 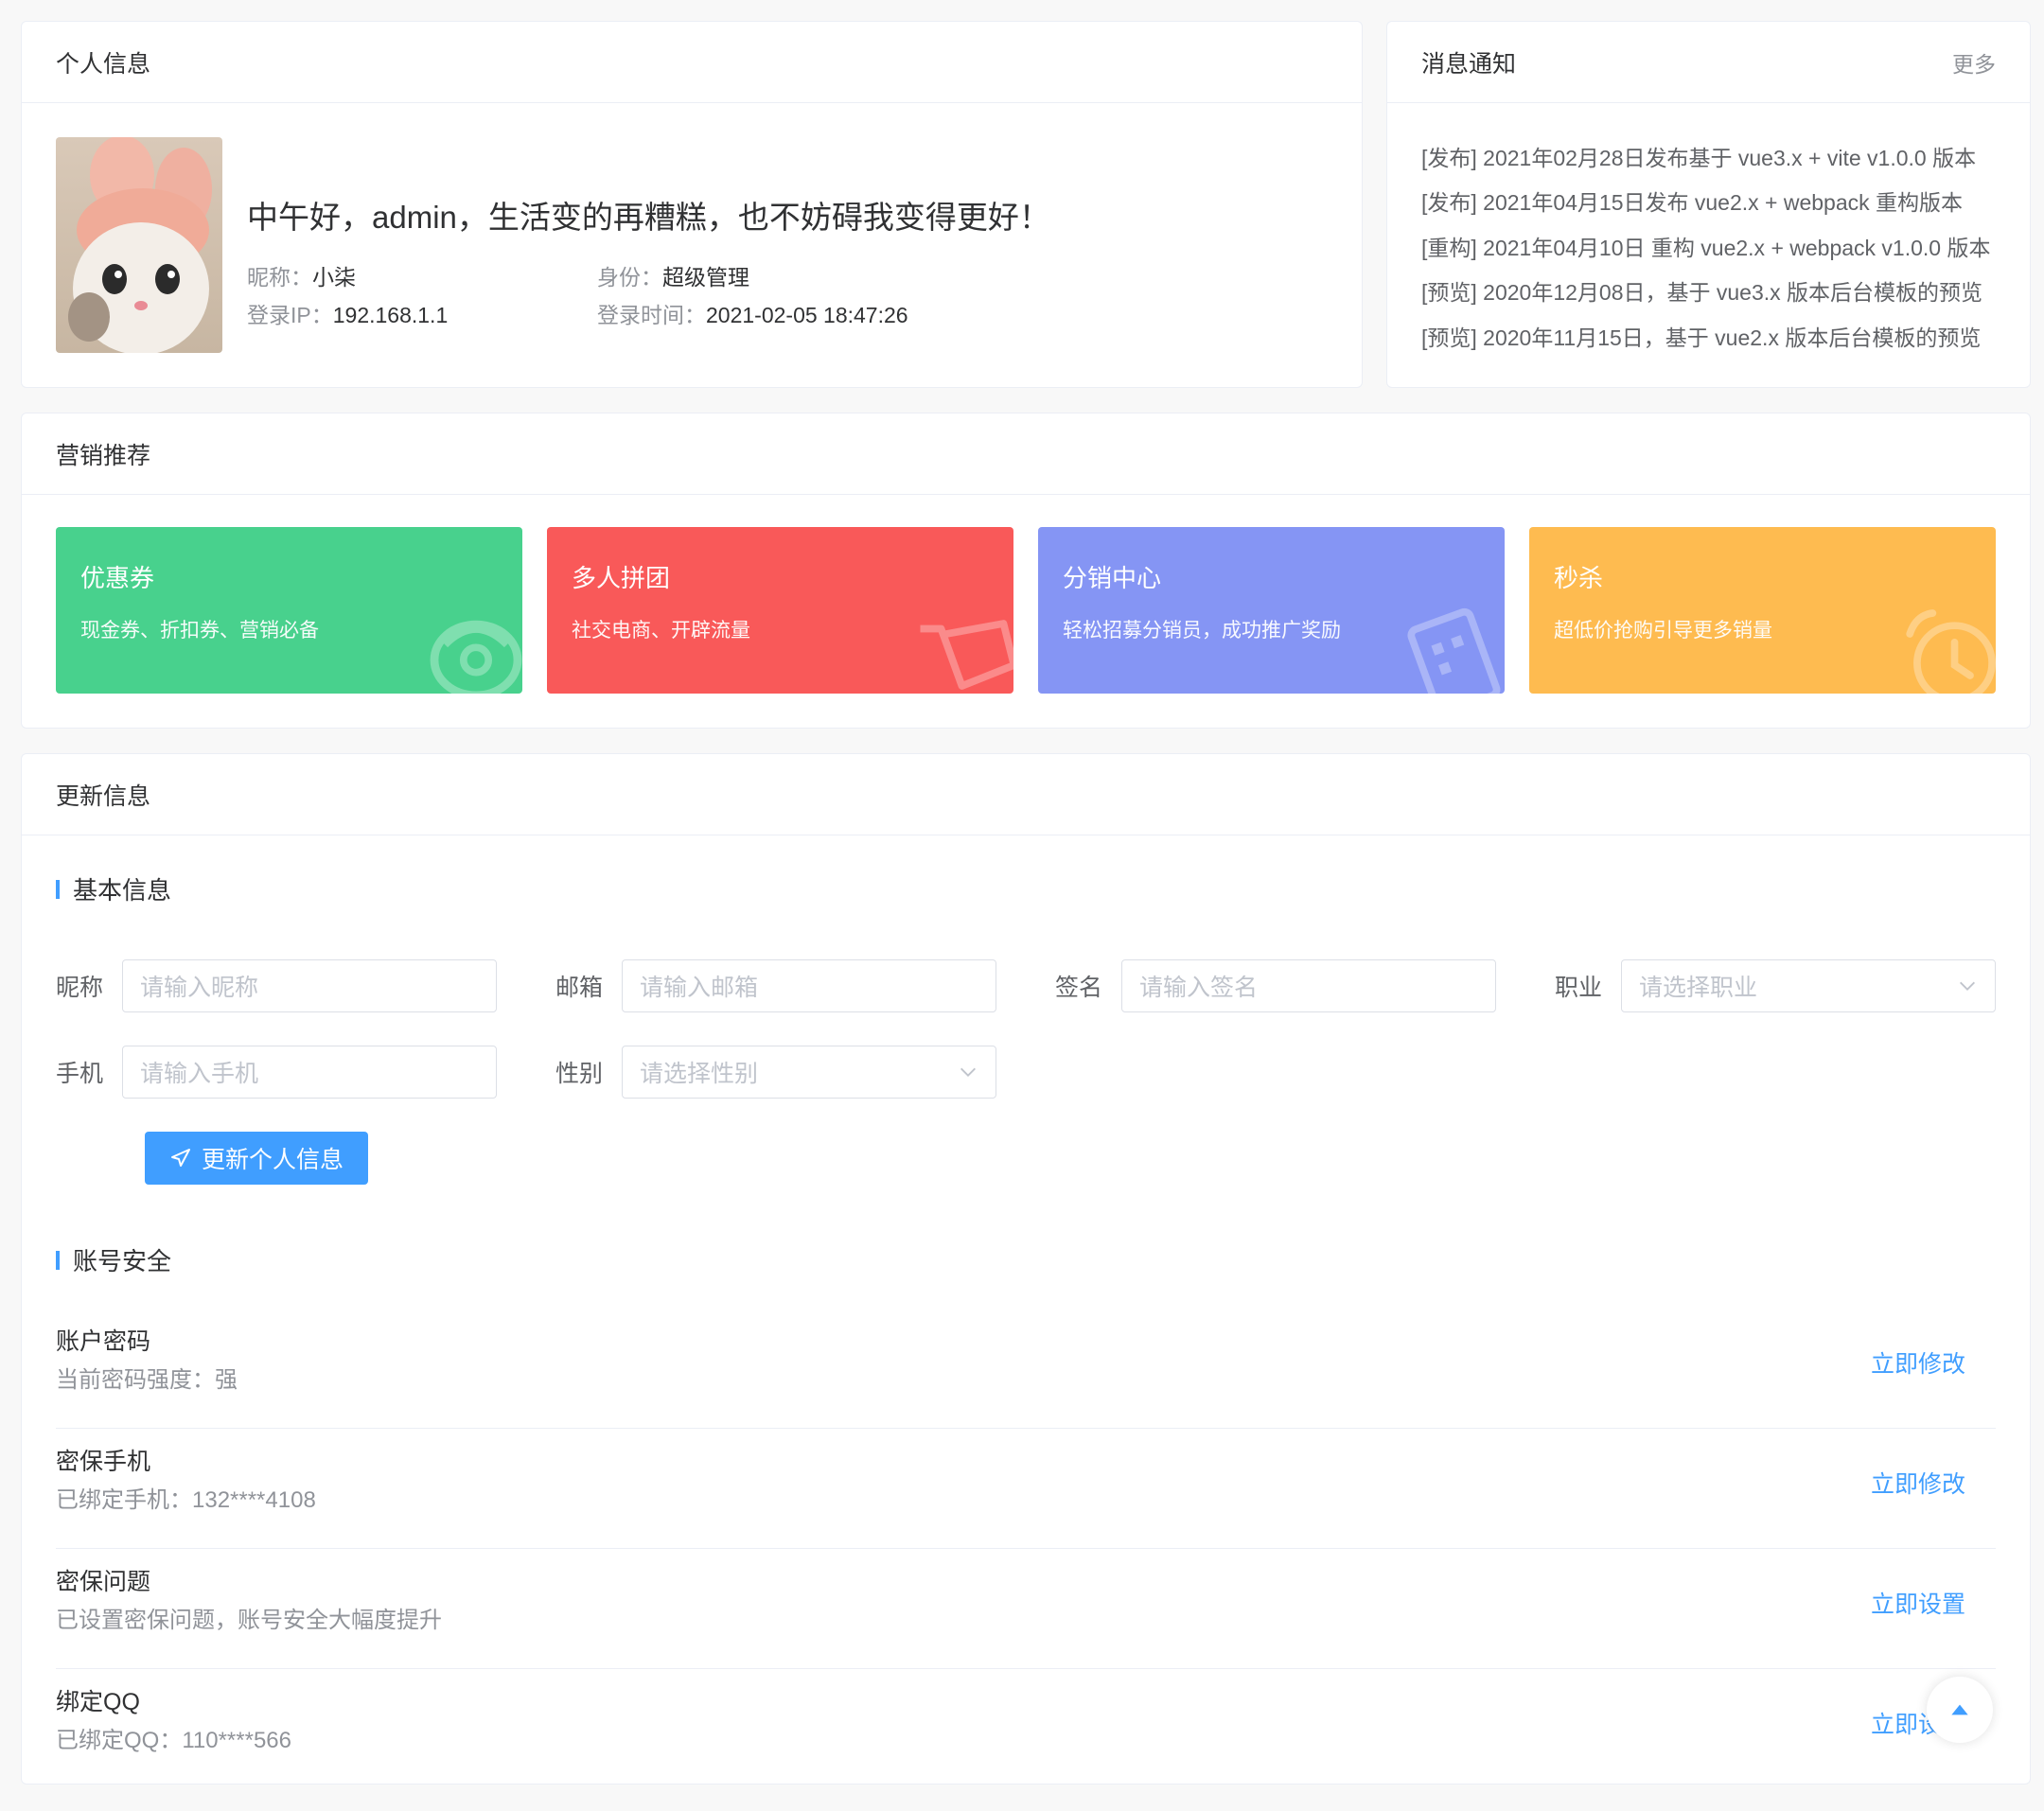 What do you see at coordinates (289, 610) in the screenshot?
I see `marketing-tile-coupon: 优惠券 现金券、折扣券、营销必备` at bounding box center [289, 610].